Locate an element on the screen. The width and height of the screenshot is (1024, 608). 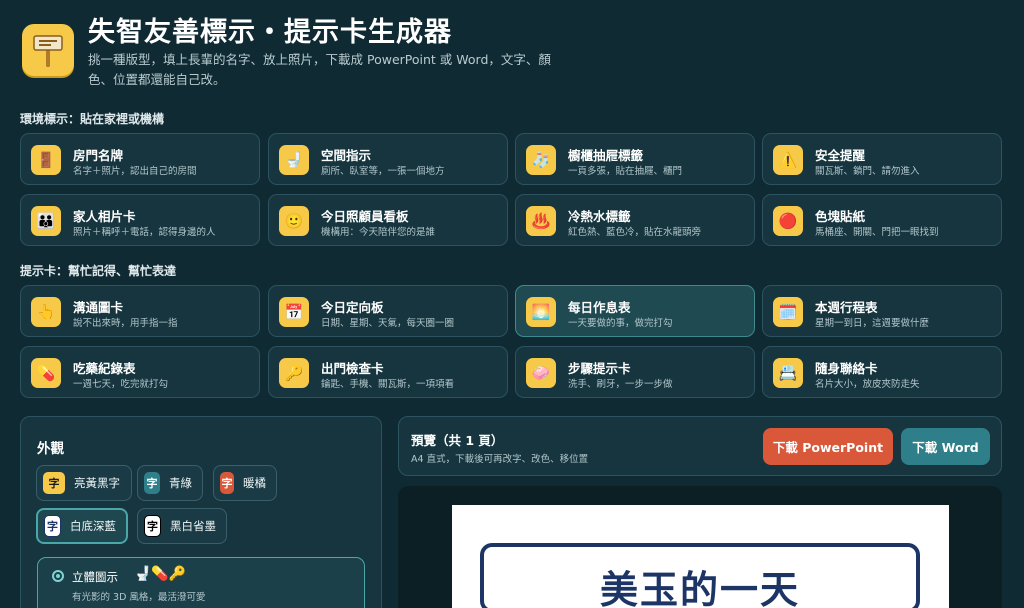
template-card: 🧼 步驟提示卡洗手、刷牙，一步一步做 is located at coordinates (635, 372).